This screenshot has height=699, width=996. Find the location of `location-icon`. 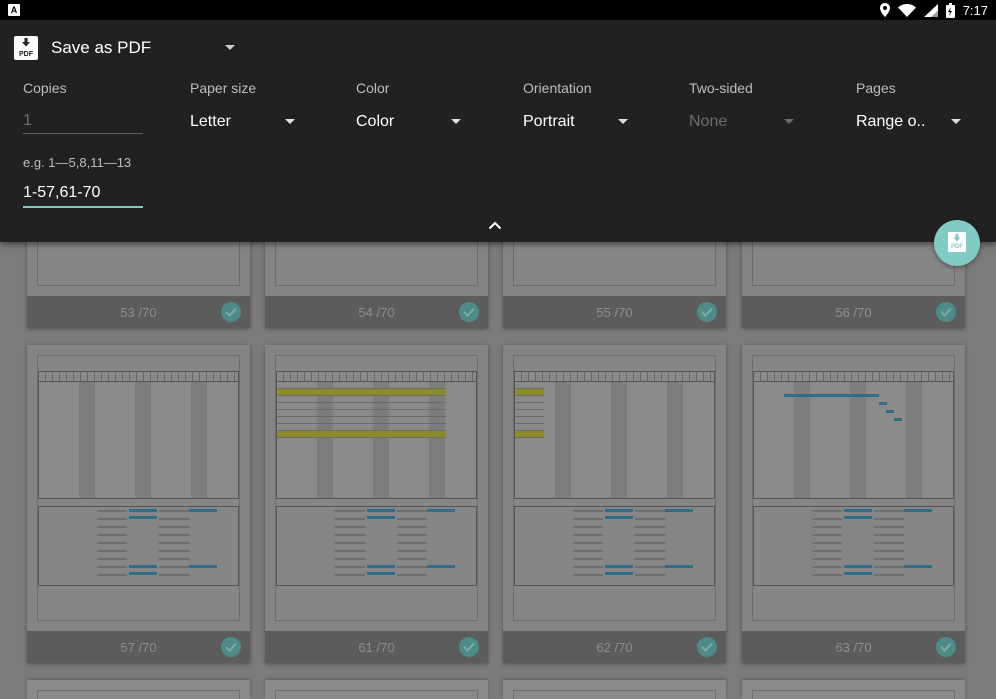

location-icon is located at coordinates (884, 10).